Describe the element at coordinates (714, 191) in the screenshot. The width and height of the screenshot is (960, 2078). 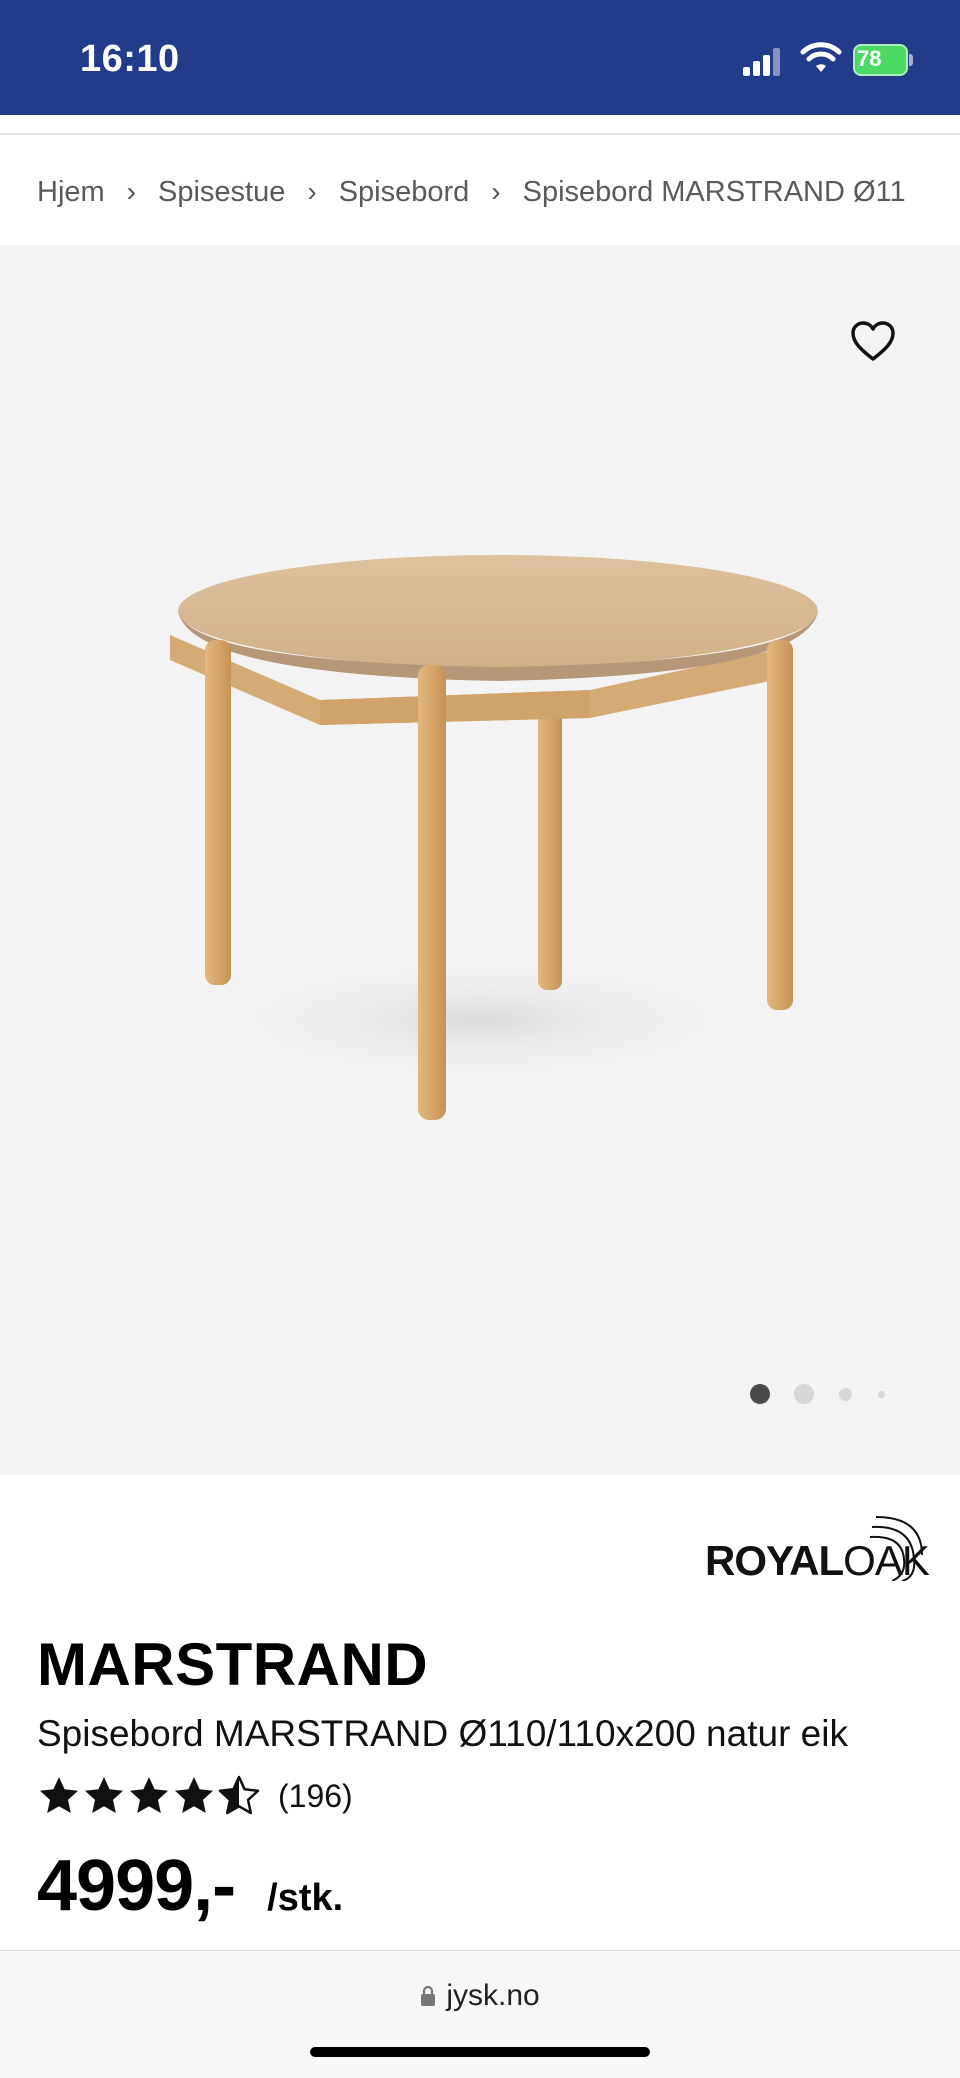
I see `breadcrumb-current-product: Spisebord MARSTRAND Ø11` at that location.